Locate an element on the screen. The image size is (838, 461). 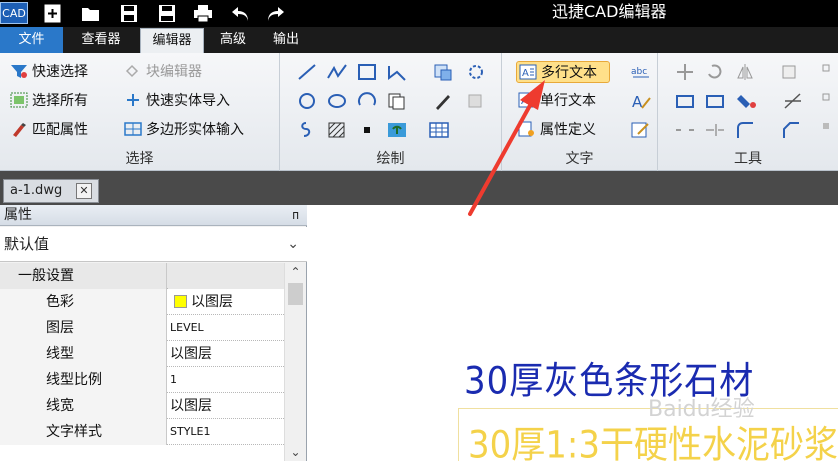
tab-advanced: 高级 is located at coordinates (233, 40).